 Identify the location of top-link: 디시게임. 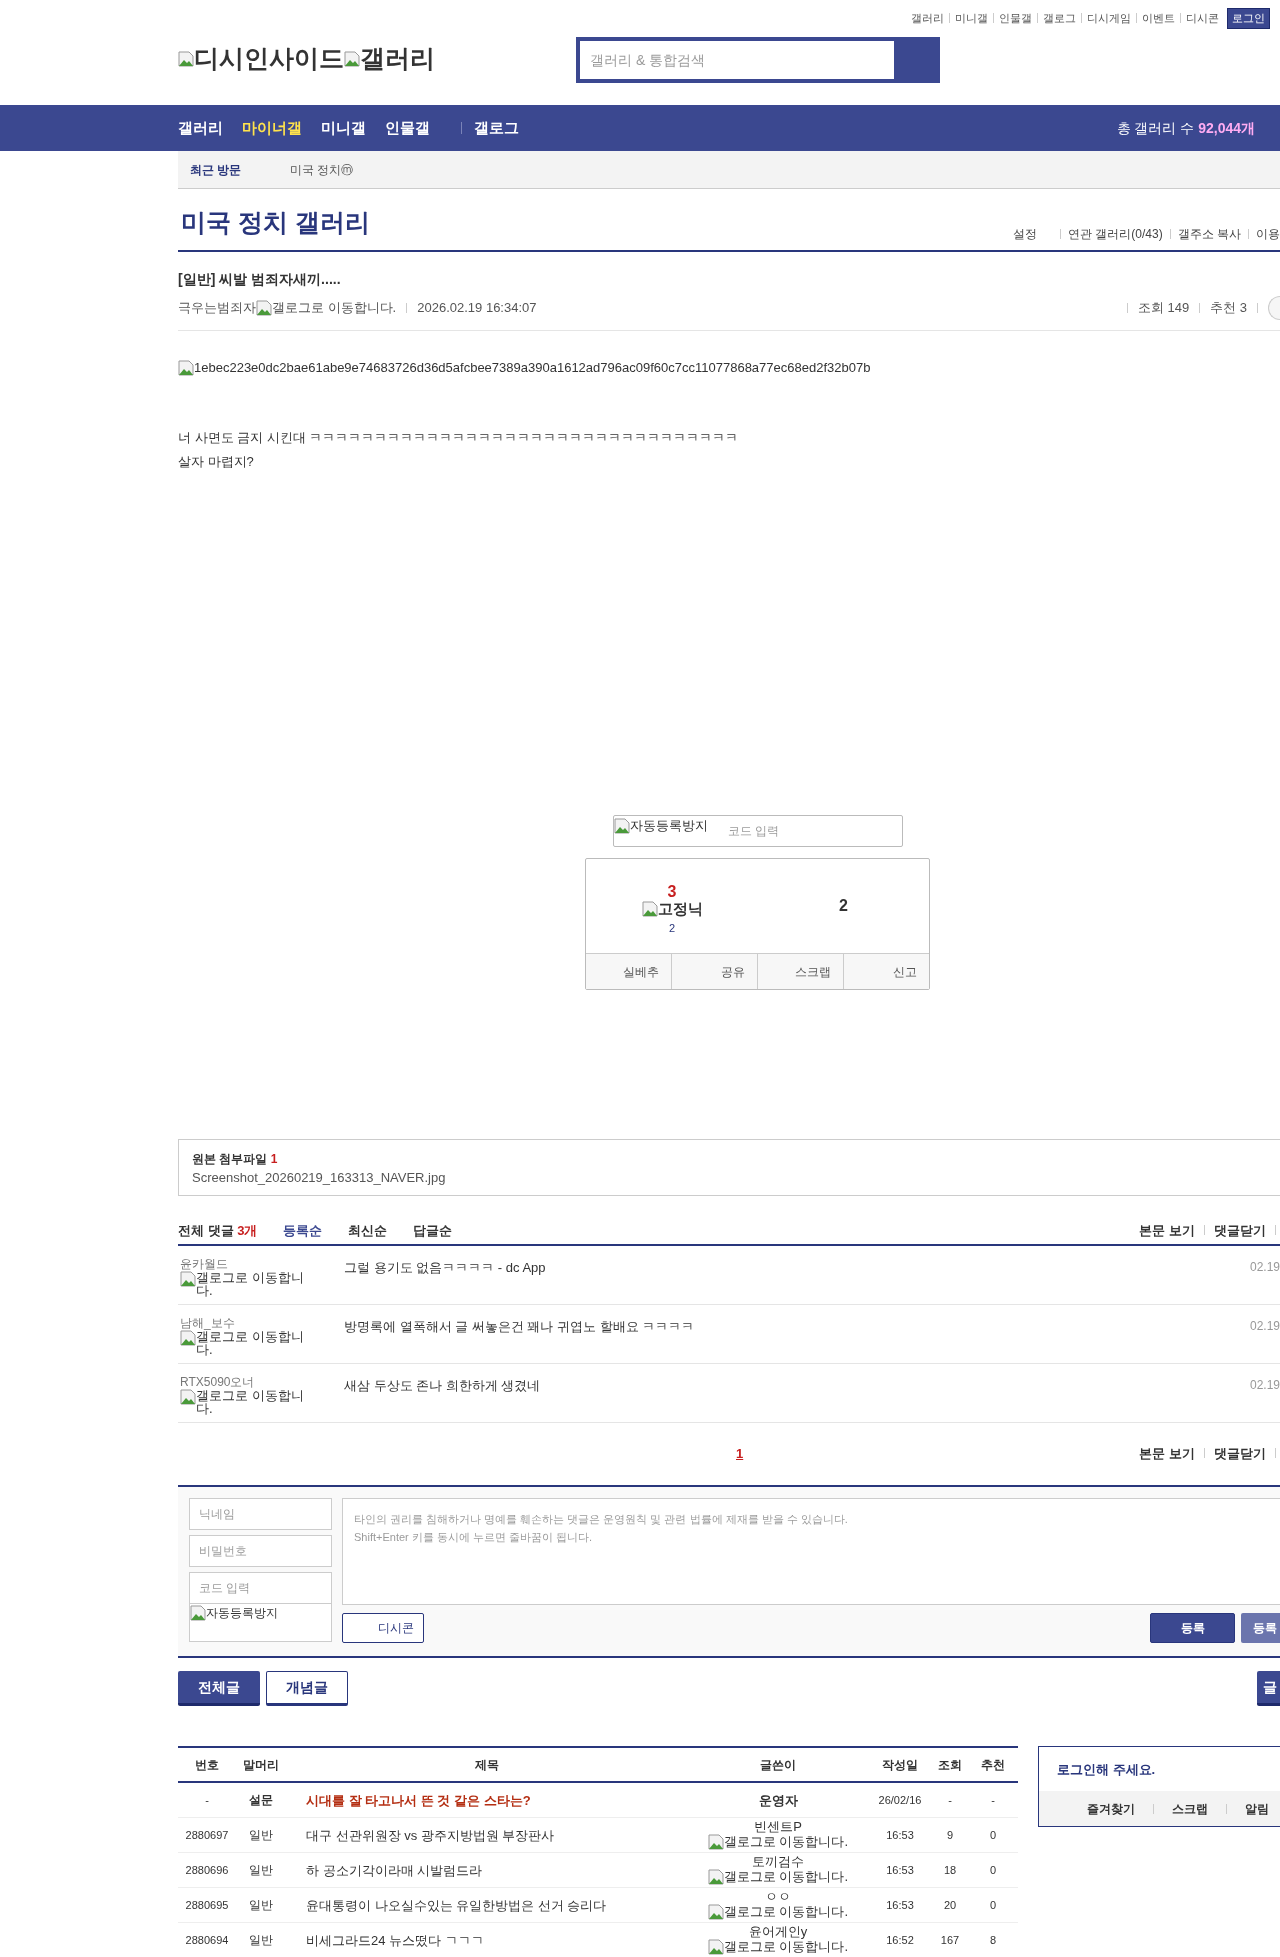
(1109, 18).